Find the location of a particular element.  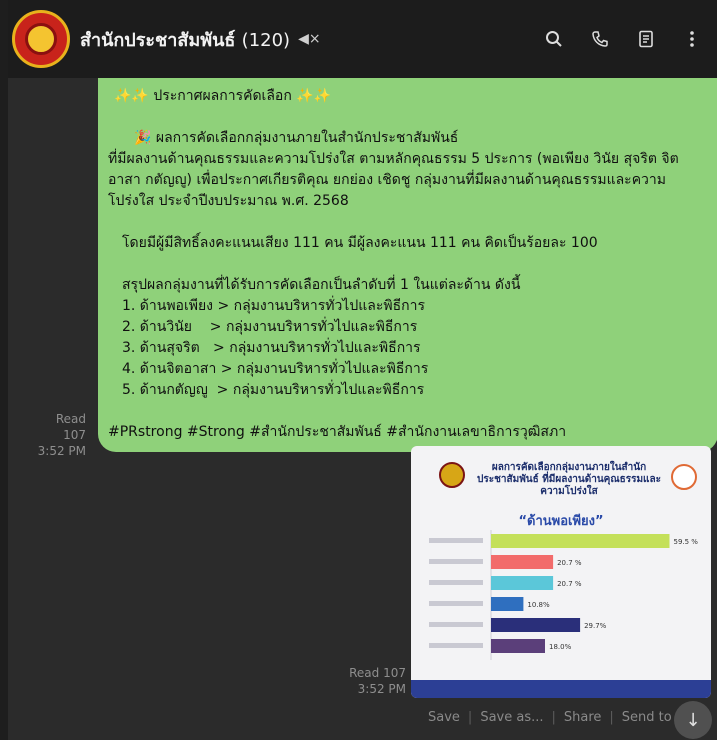

pr-logo-icon is located at coordinates (684, 477).